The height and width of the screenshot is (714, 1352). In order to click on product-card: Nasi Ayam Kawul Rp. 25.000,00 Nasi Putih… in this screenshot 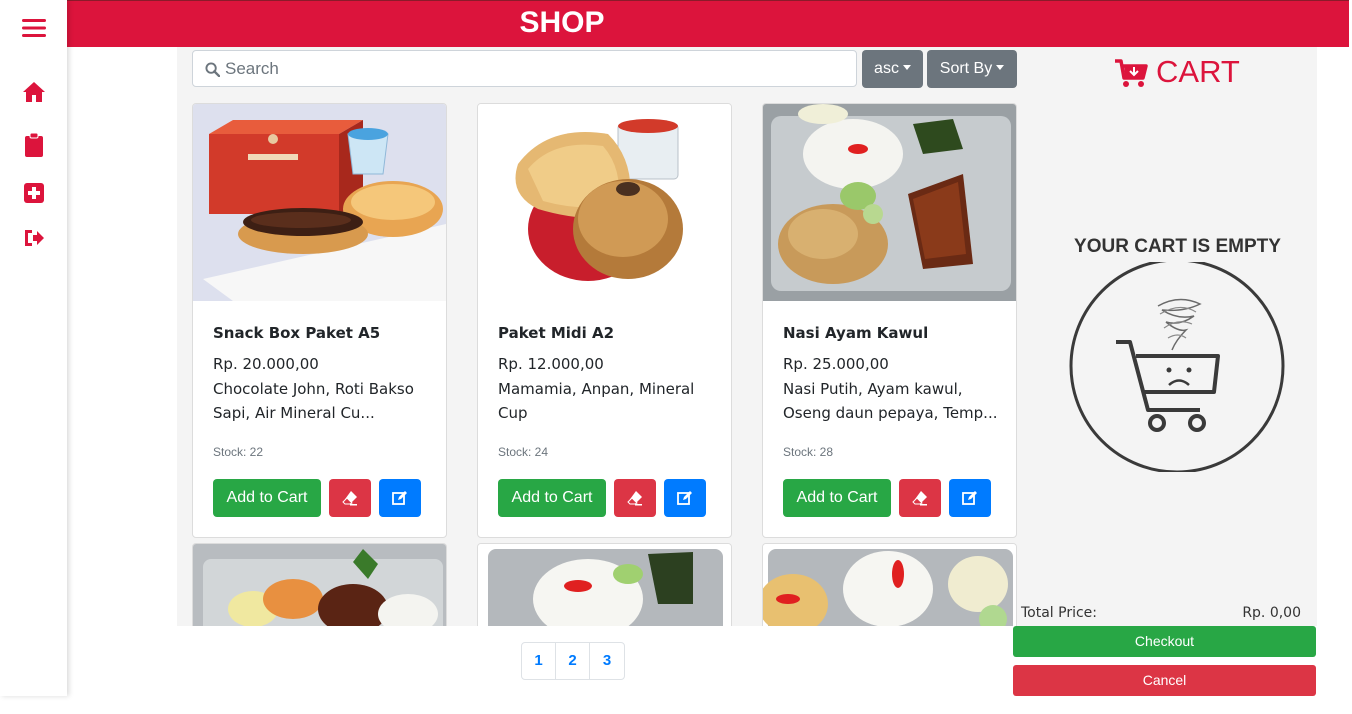, I will do `click(889, 320)`.